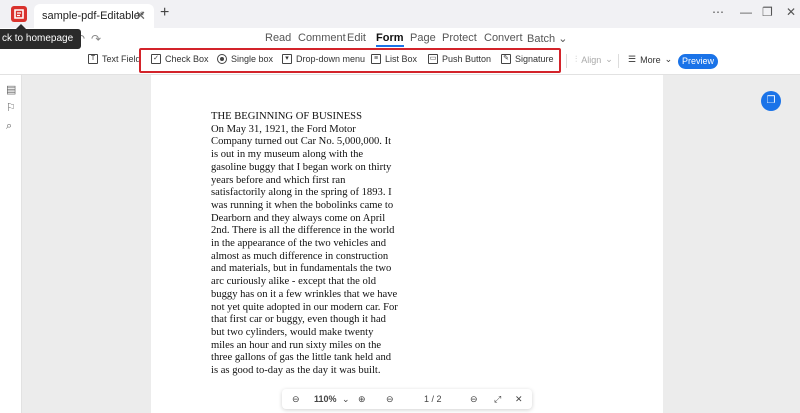  Describe the element at coordinates (718, 12) in the screenshot. I see `more-options-icon: ⋯` at that location.